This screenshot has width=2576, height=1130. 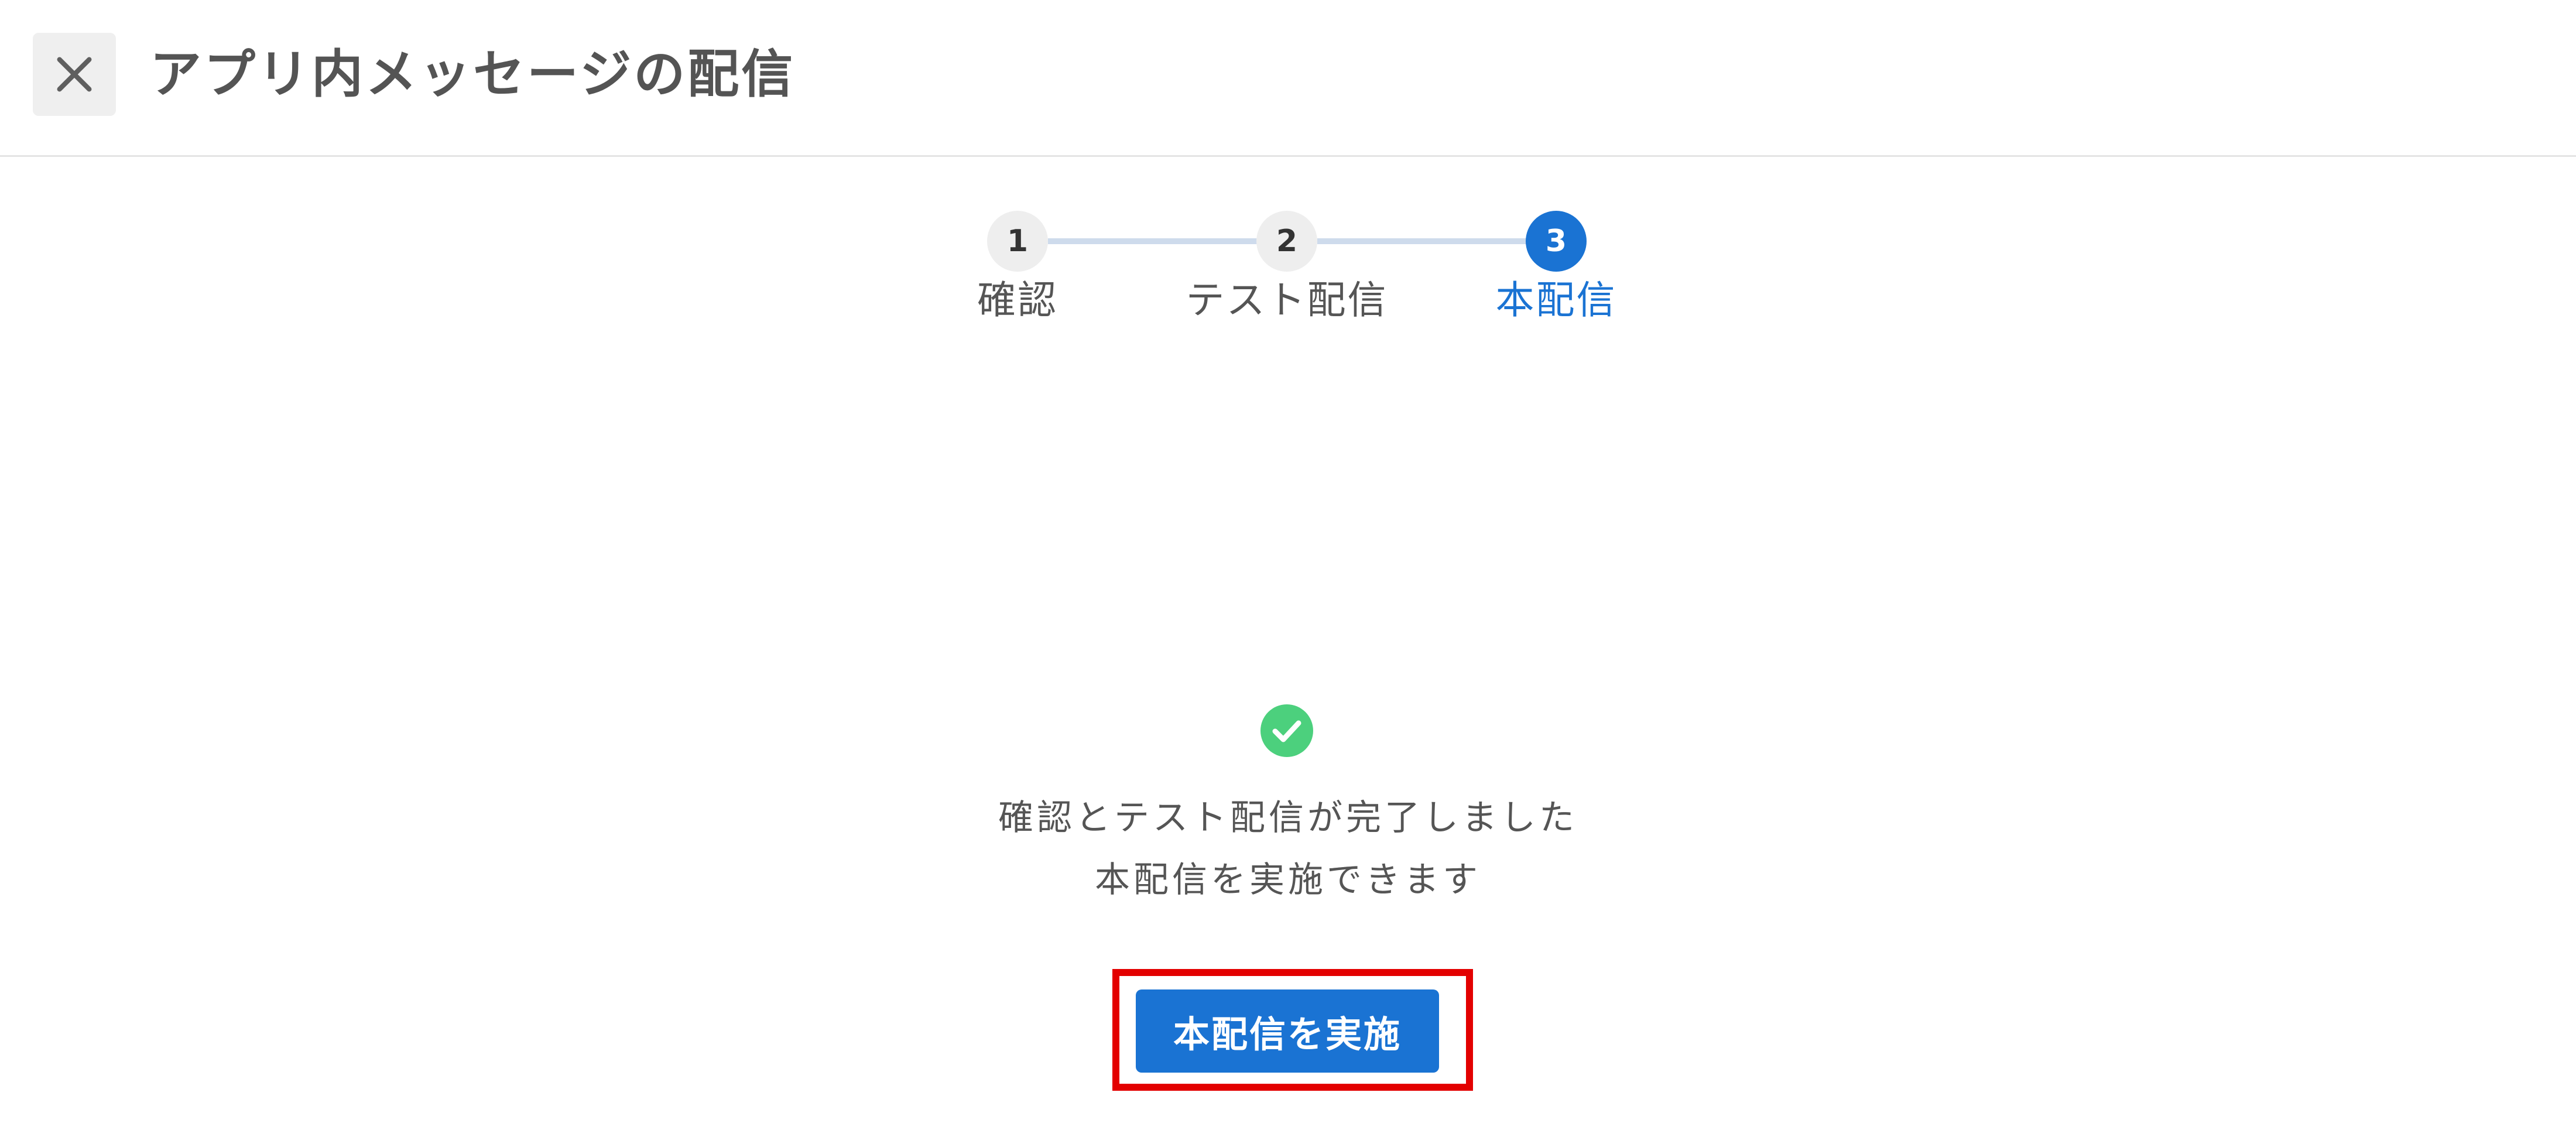 What do you see at coordinates (1288, 880) in the screenshot?
I see `completion-message-line2: 本配信を実施できます` at bounding box center [1288, 880].